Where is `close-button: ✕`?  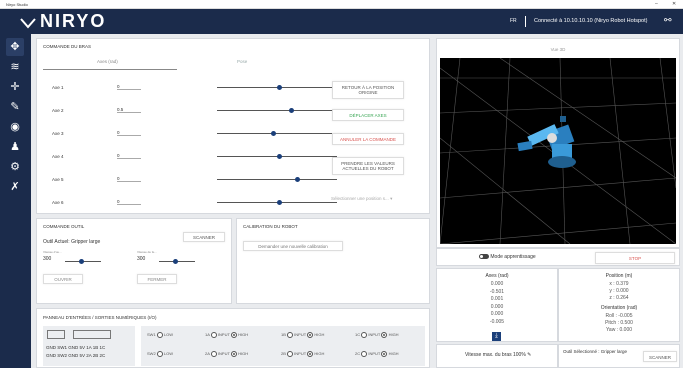
close-button: ✕ is located at coordinates (674, 4).